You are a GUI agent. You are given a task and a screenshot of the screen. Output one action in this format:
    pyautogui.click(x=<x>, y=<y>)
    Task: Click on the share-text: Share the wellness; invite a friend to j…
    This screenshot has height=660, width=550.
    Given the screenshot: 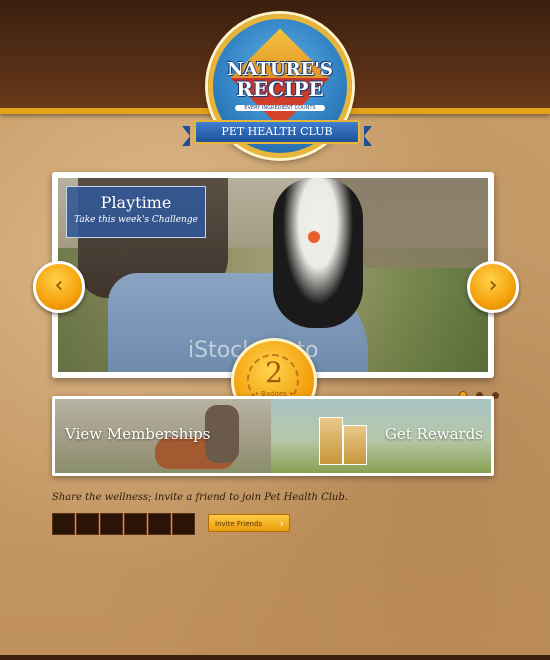 What is the action you would take?
    pyautogui.click(x=200, y=497)
    